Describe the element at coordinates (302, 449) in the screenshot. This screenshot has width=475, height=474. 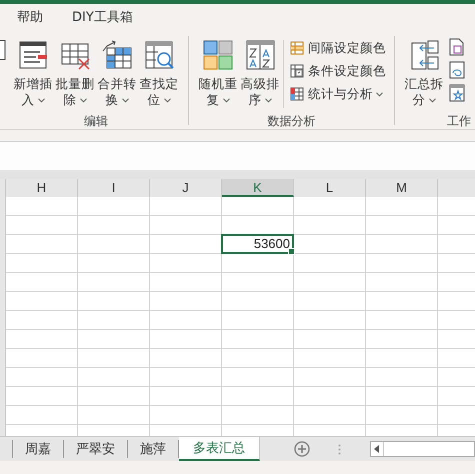
I see `add-sheet-icon` at that location.